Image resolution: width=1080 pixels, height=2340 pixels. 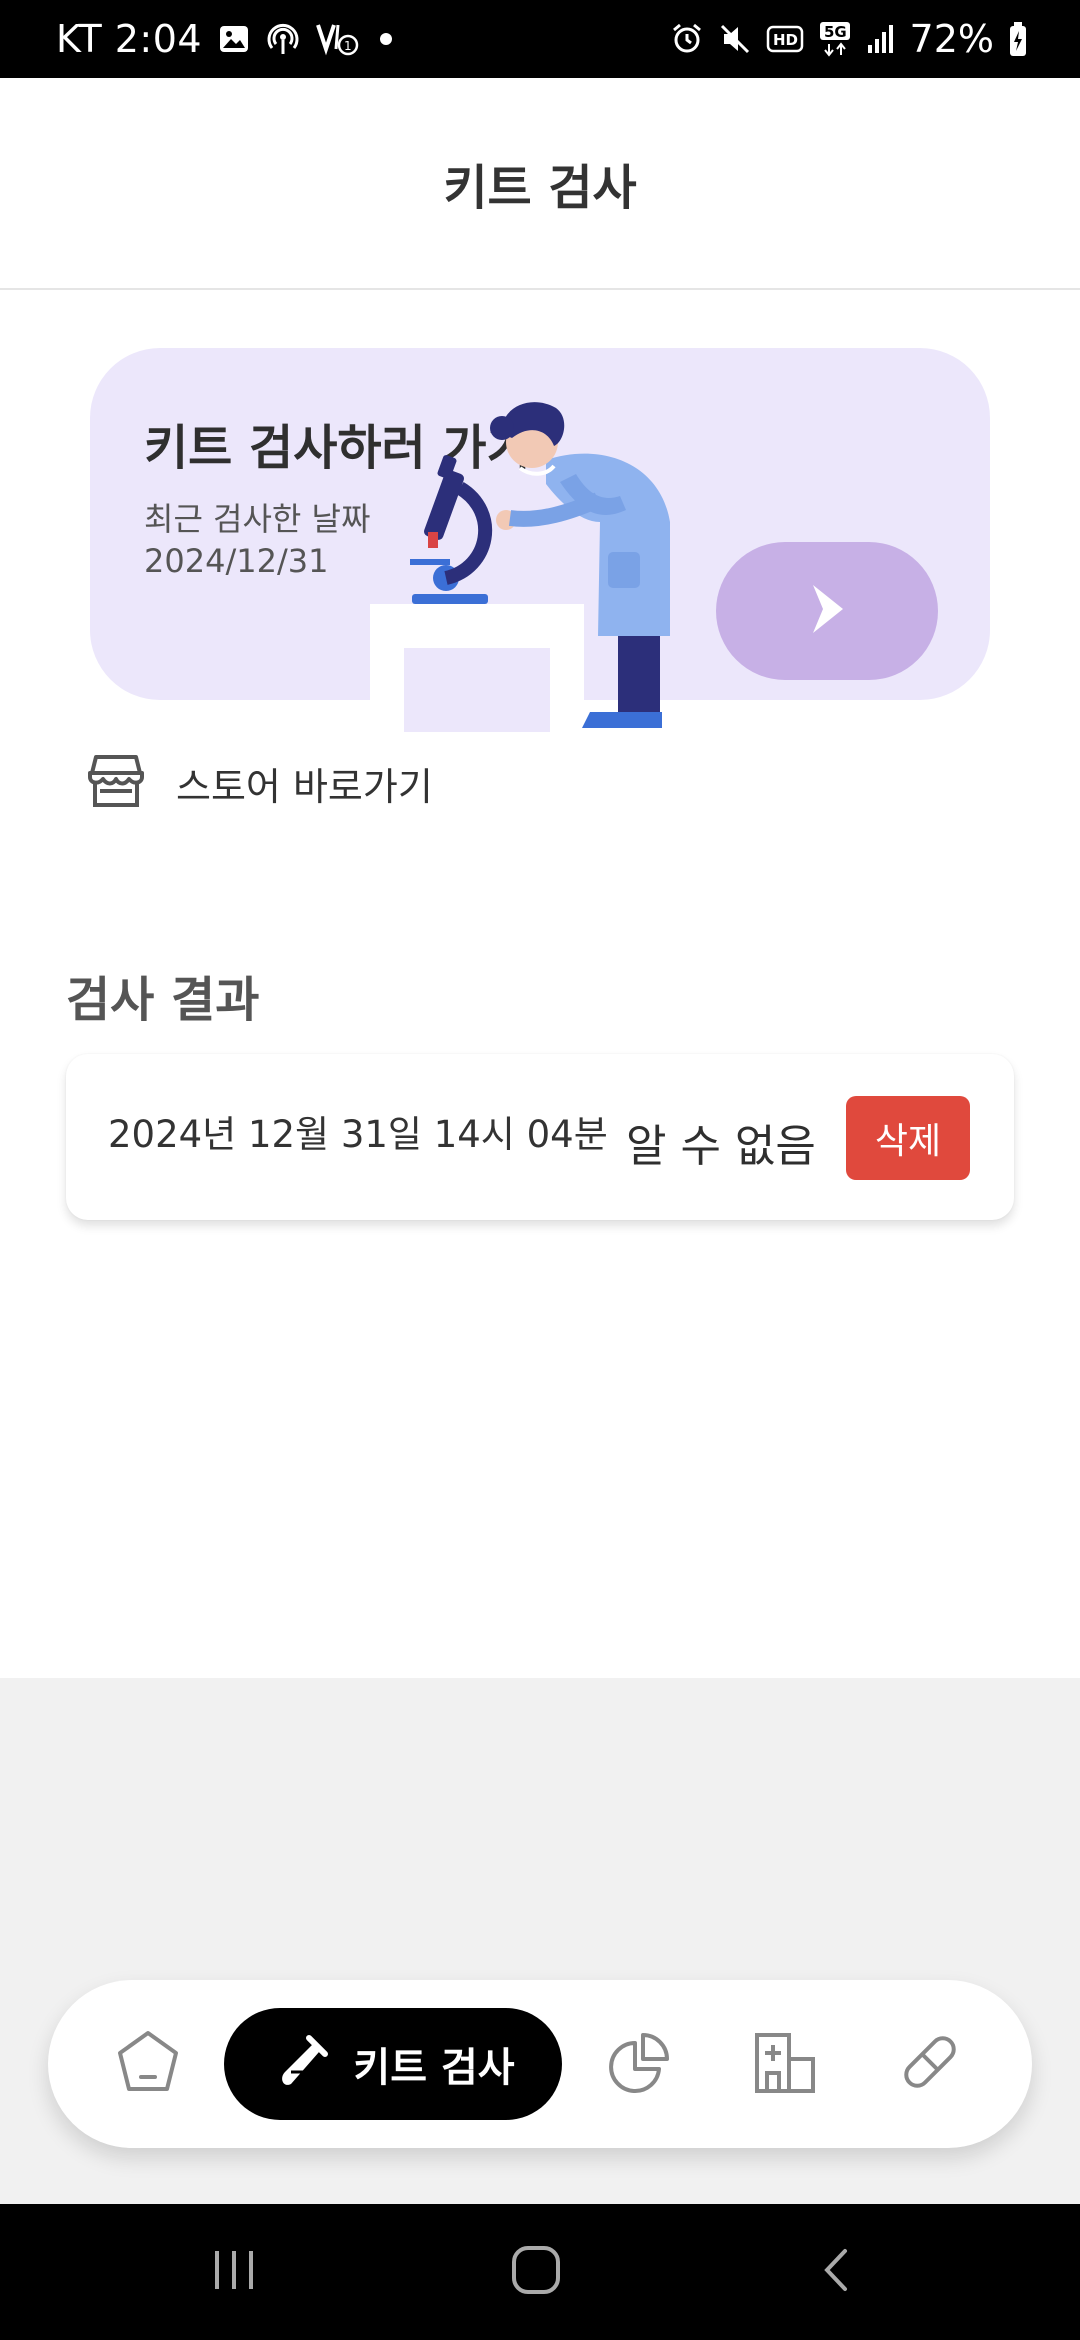 I want to click on dot-icon, so click(x=386, y=39).